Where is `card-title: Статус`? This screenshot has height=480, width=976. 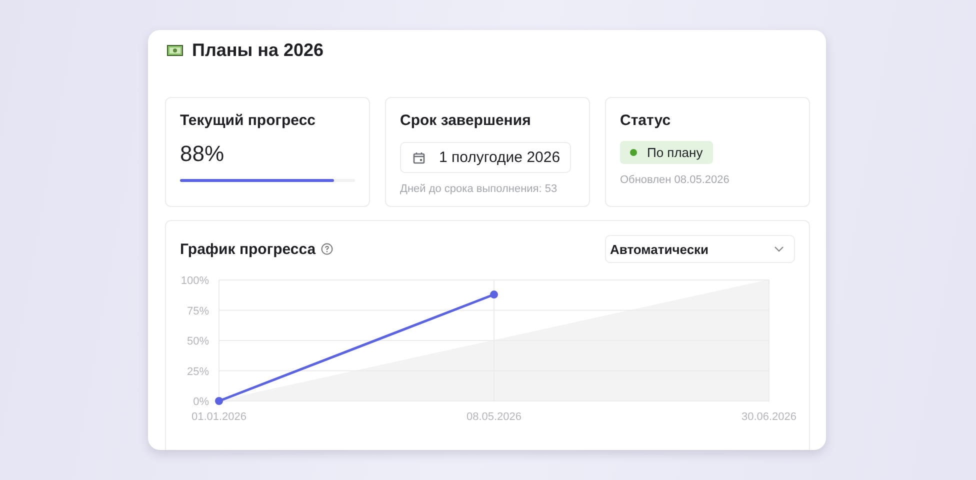
card-title: Статус is located at coordinates (645, 120).